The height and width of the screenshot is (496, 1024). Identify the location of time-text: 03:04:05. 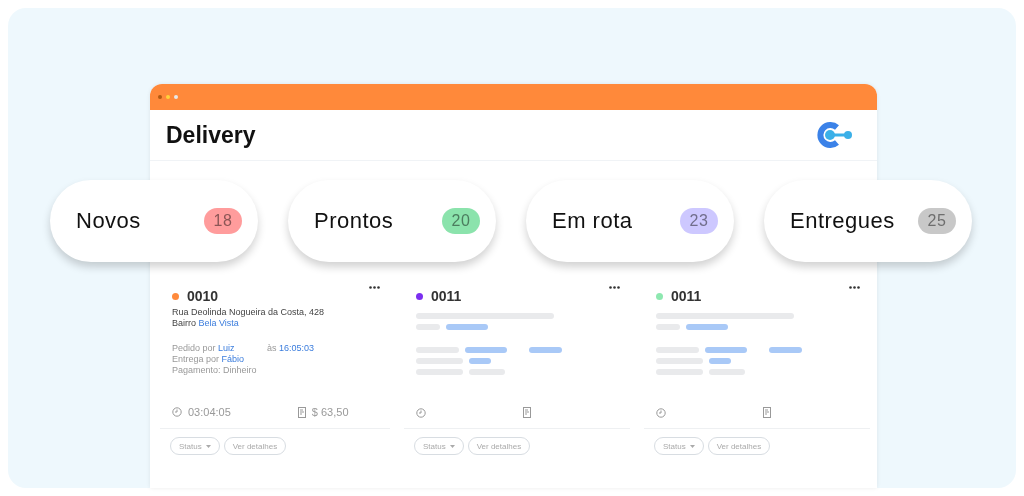
(209, 412).